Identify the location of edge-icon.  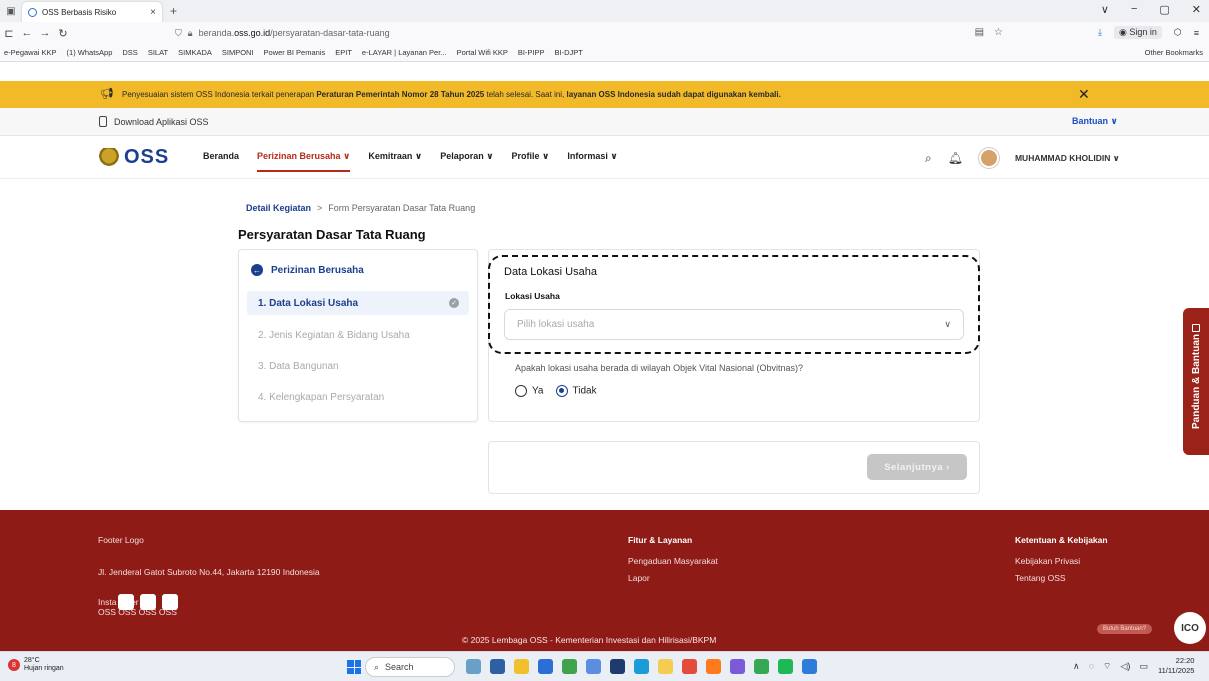
(641, 666).